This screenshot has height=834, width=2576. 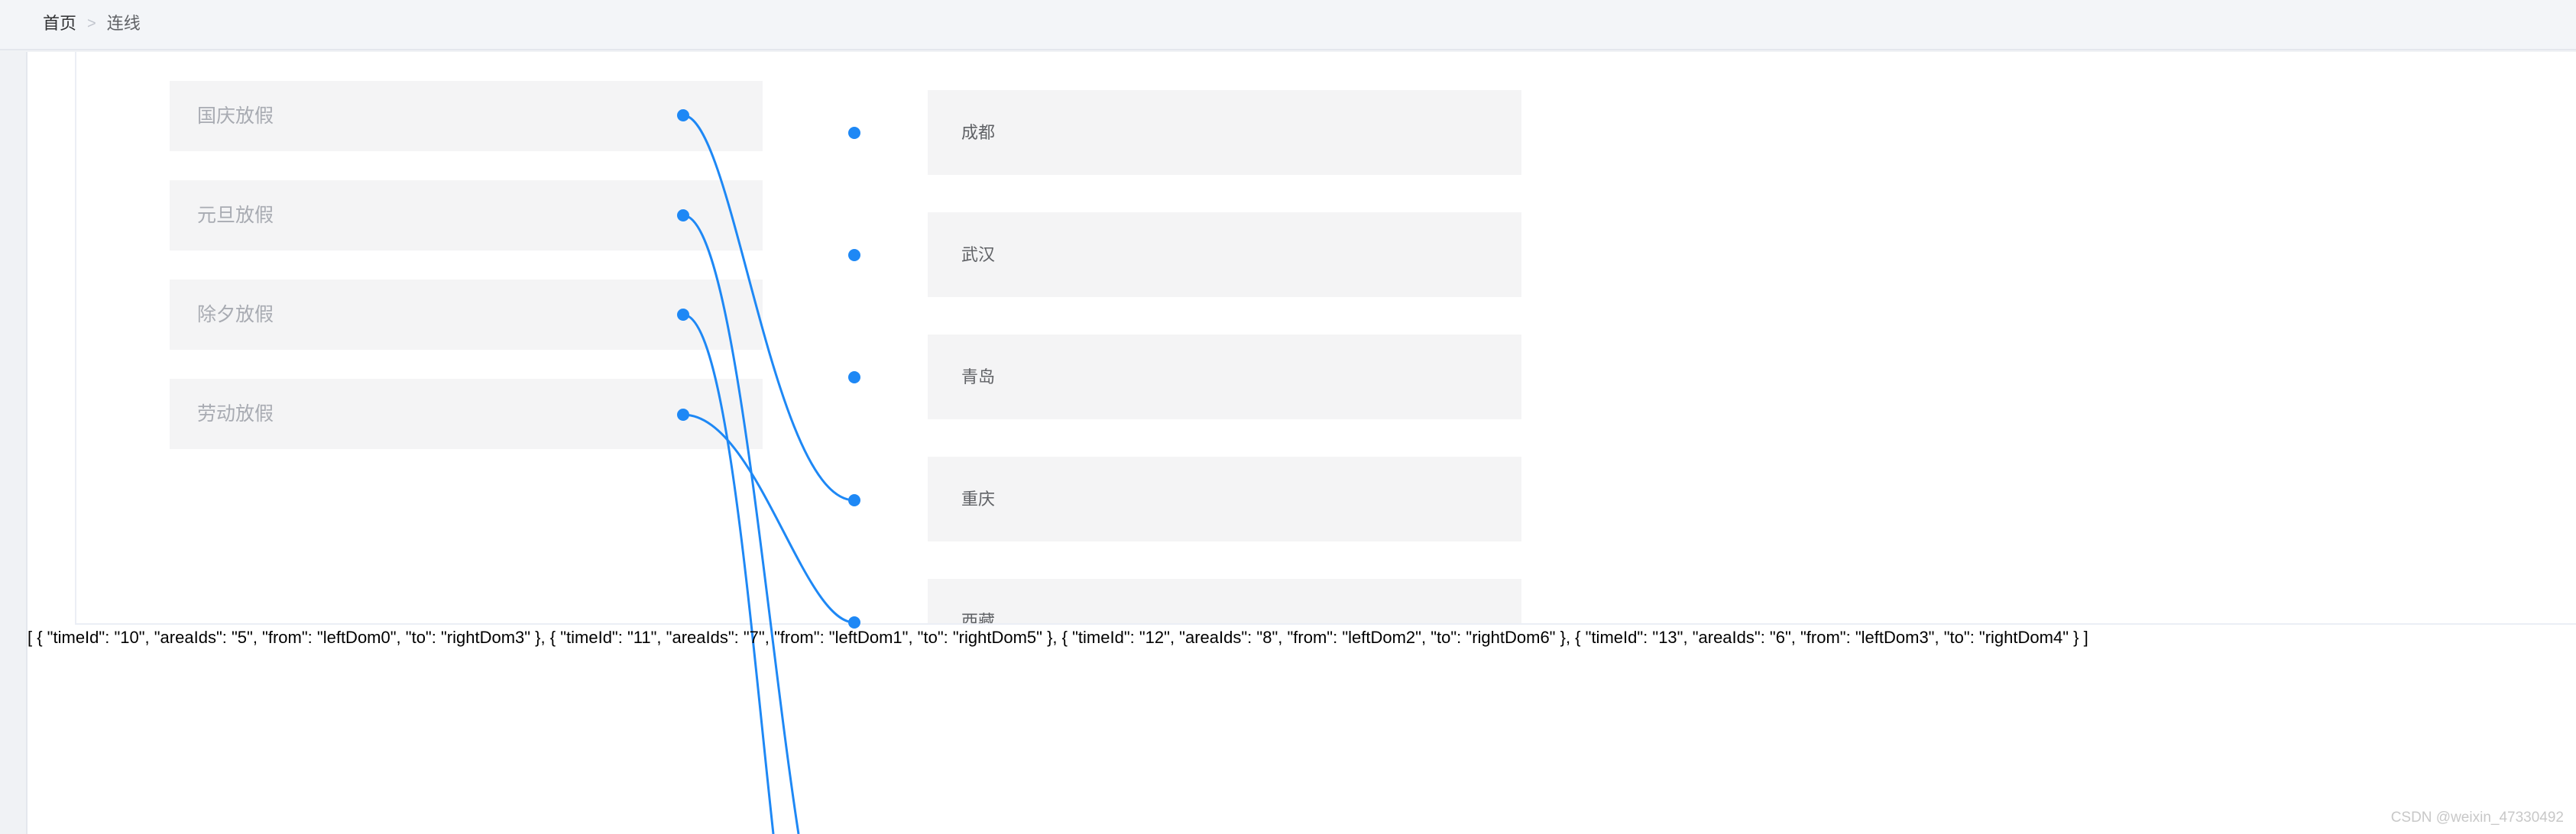 What do you see at coordinates (235, 314) in the screenshot?
I see `left-item-label: 除夕放假` at bounding box center [235, 314].